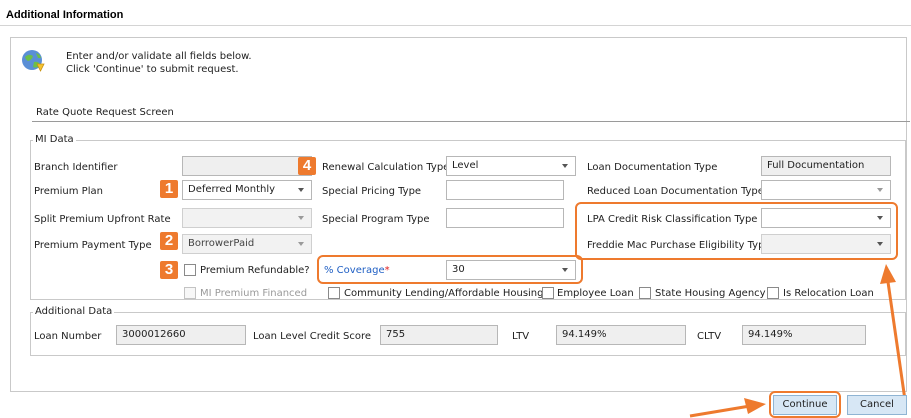  What do you see at coordinates (896, 341) in the screenshot?
I see `arrow-line-to-box` at bounding box center [896, 341].